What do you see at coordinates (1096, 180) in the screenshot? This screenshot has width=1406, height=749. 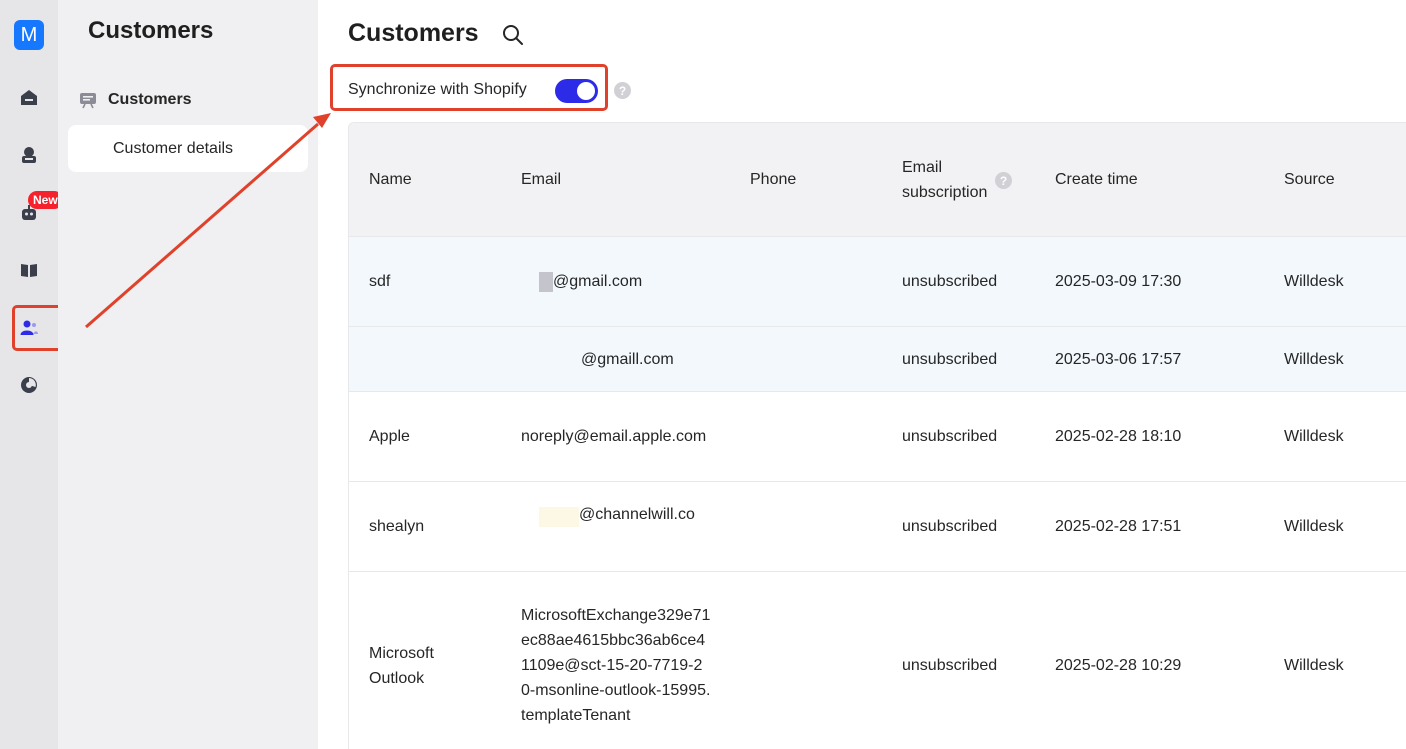 I see `column-header-create-time: Create time` at bounding box center [1096, 180].